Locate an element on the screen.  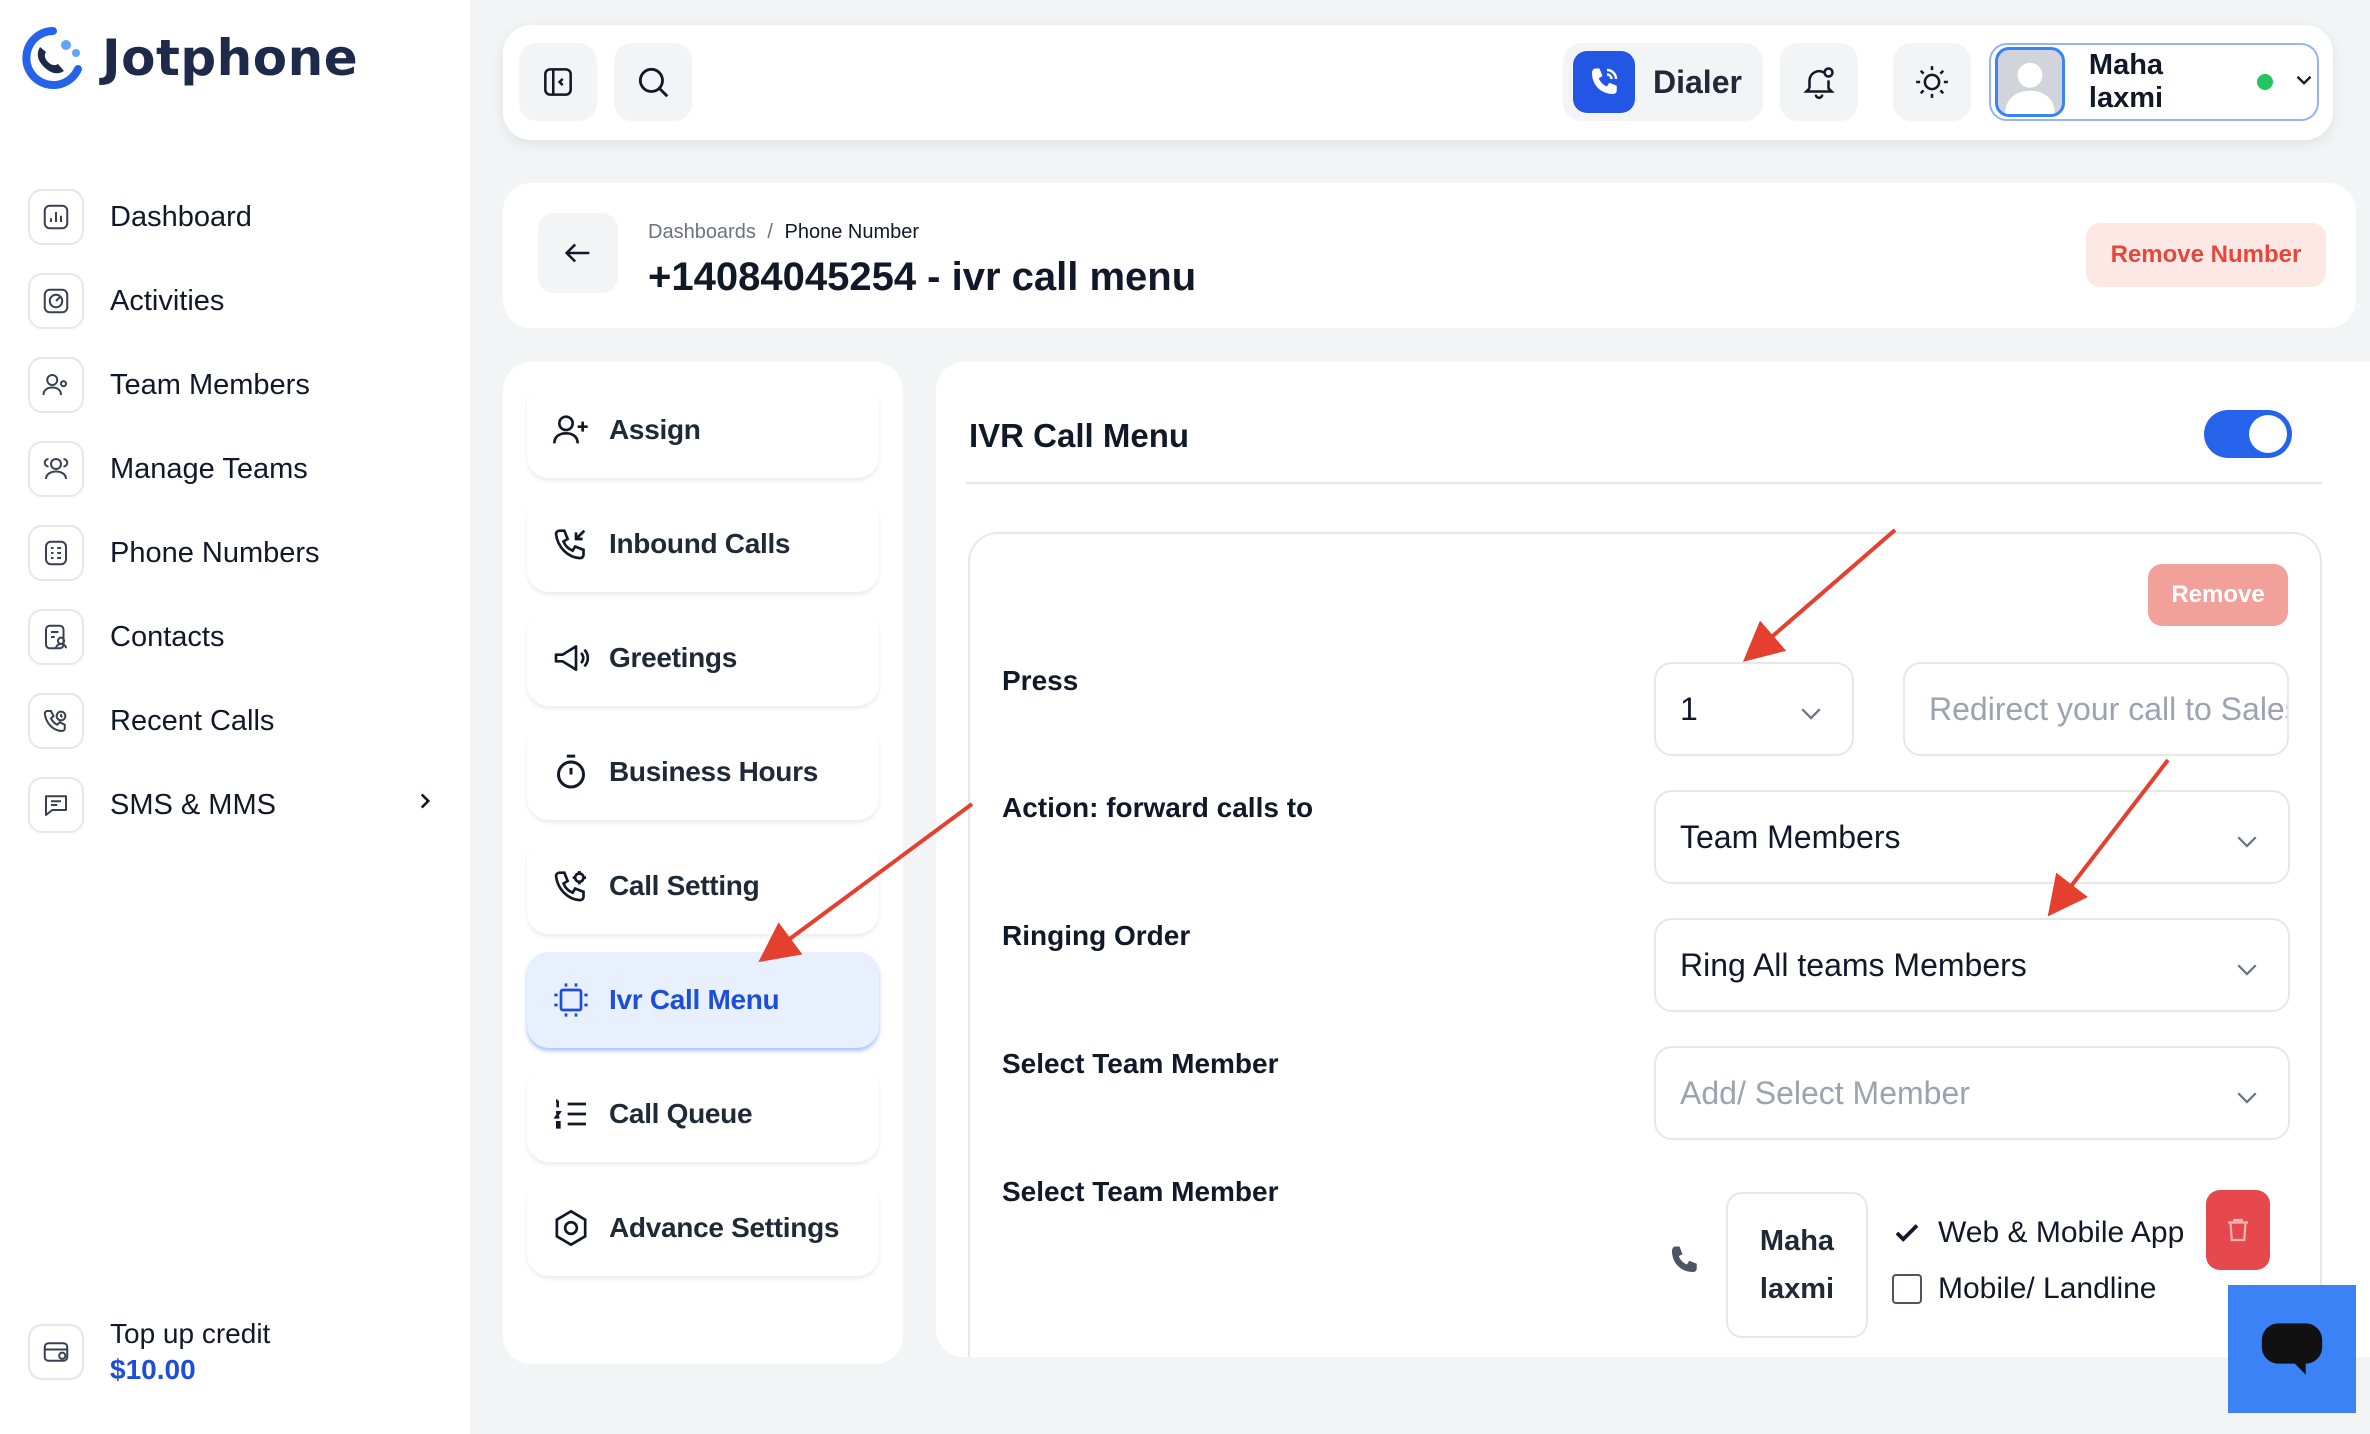
theme-toggle-button is located at coordinates (1932, 82).